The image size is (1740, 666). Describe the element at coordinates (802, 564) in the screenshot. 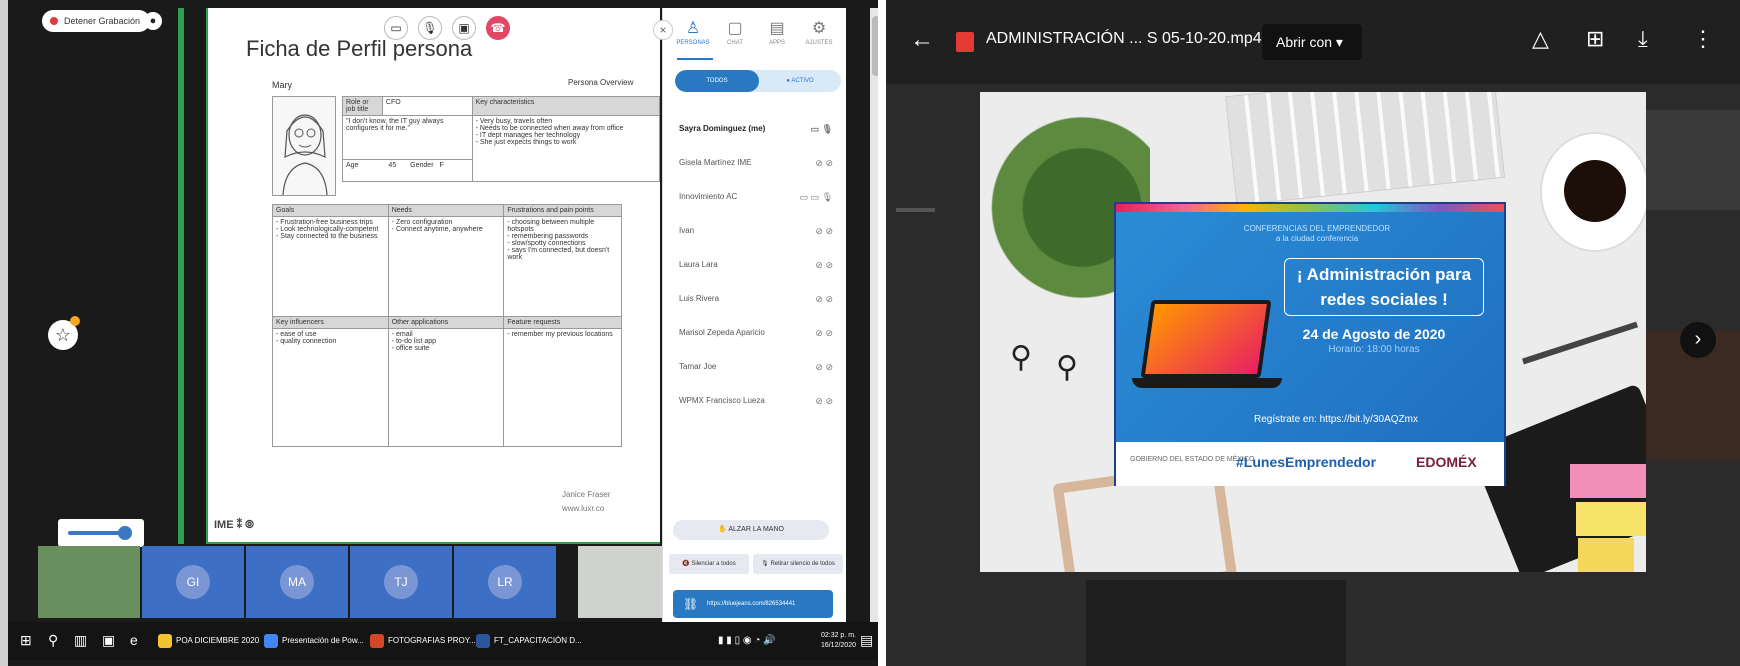

I see `unsilence-all-label: Retirar silencio de todos` at that location.